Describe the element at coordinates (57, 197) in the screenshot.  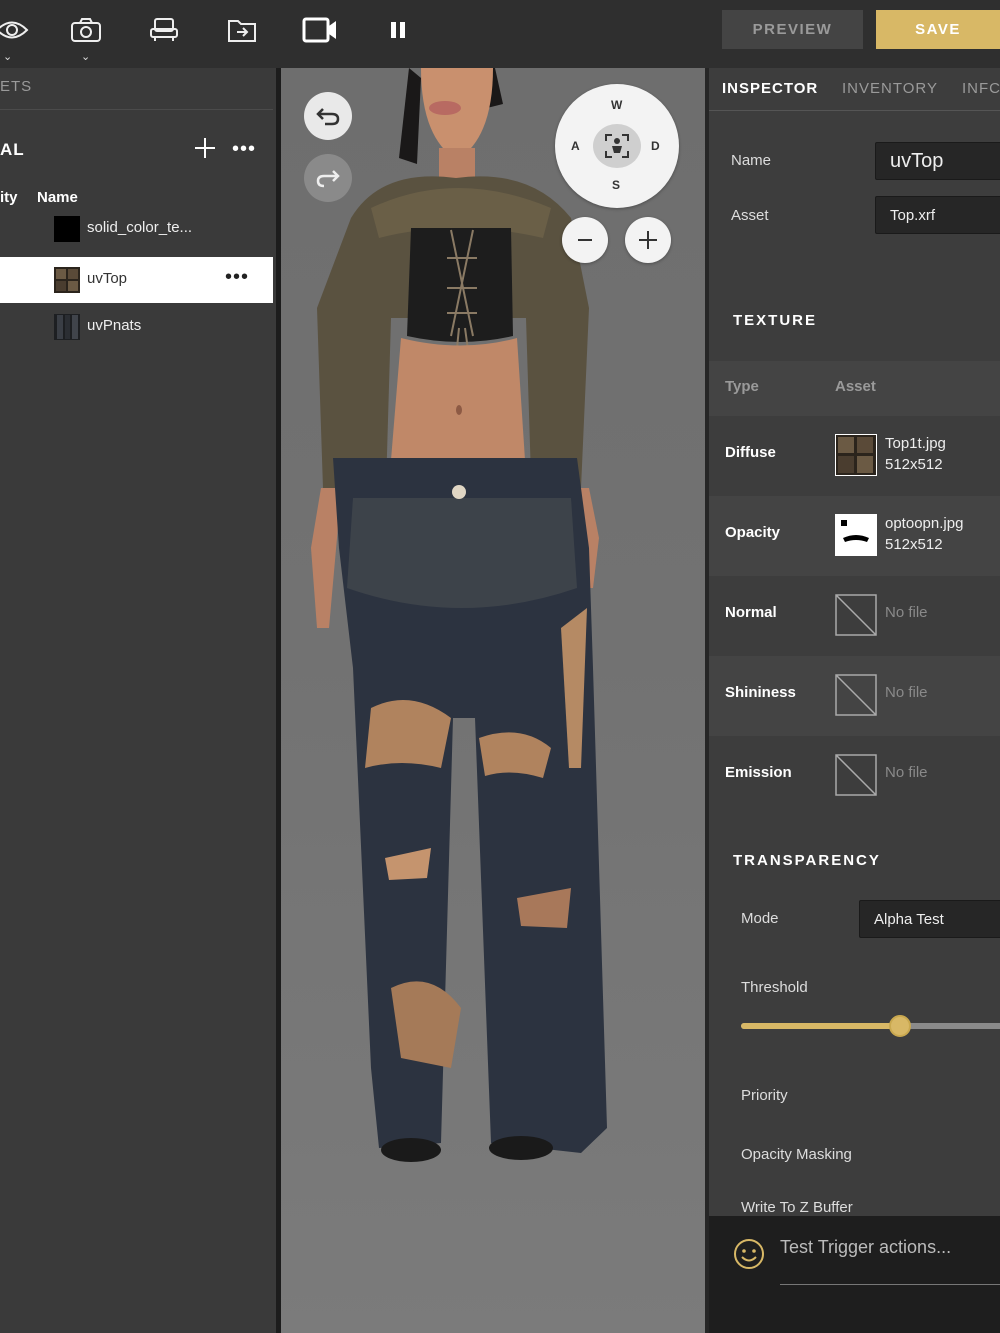
I see `column-header-name: Name` at that location.